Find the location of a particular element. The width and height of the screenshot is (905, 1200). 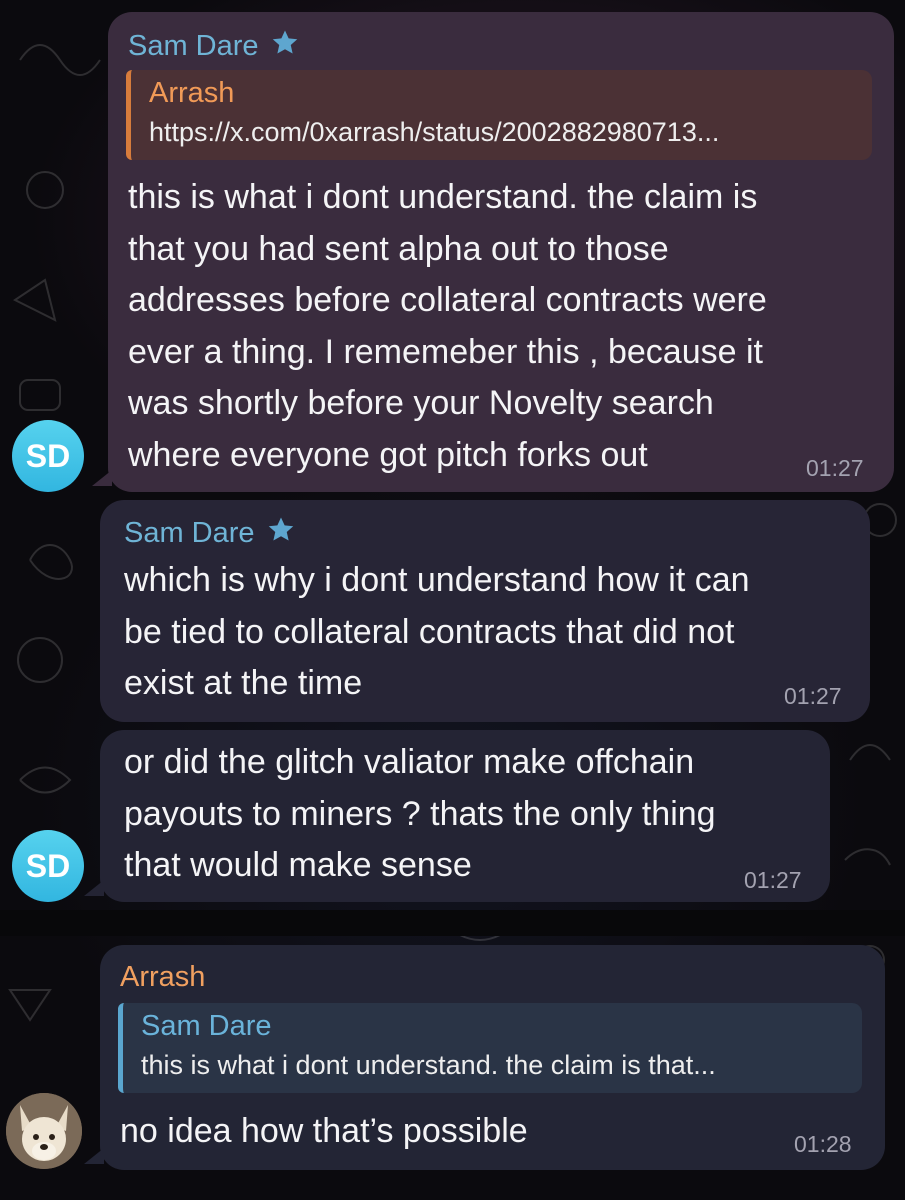

reply-sender: Arrash is located at coordinates (192, 93).